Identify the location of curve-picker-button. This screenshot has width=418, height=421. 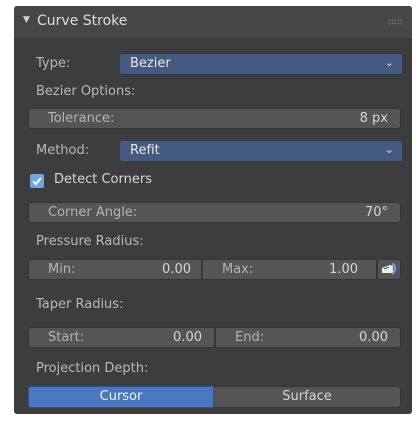
(389, 269).